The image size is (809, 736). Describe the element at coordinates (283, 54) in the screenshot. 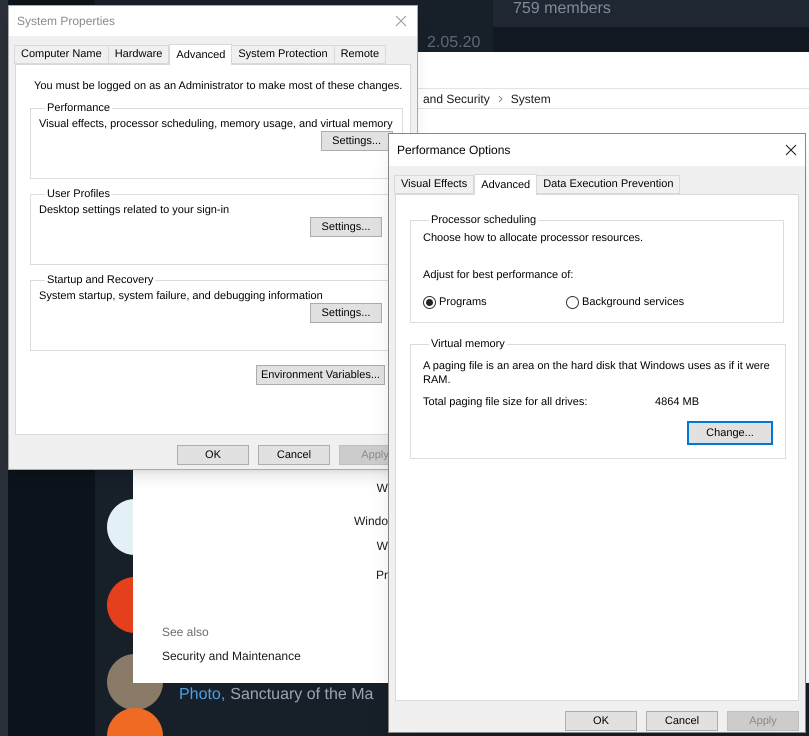

I see `tab: System Protection` at that location.